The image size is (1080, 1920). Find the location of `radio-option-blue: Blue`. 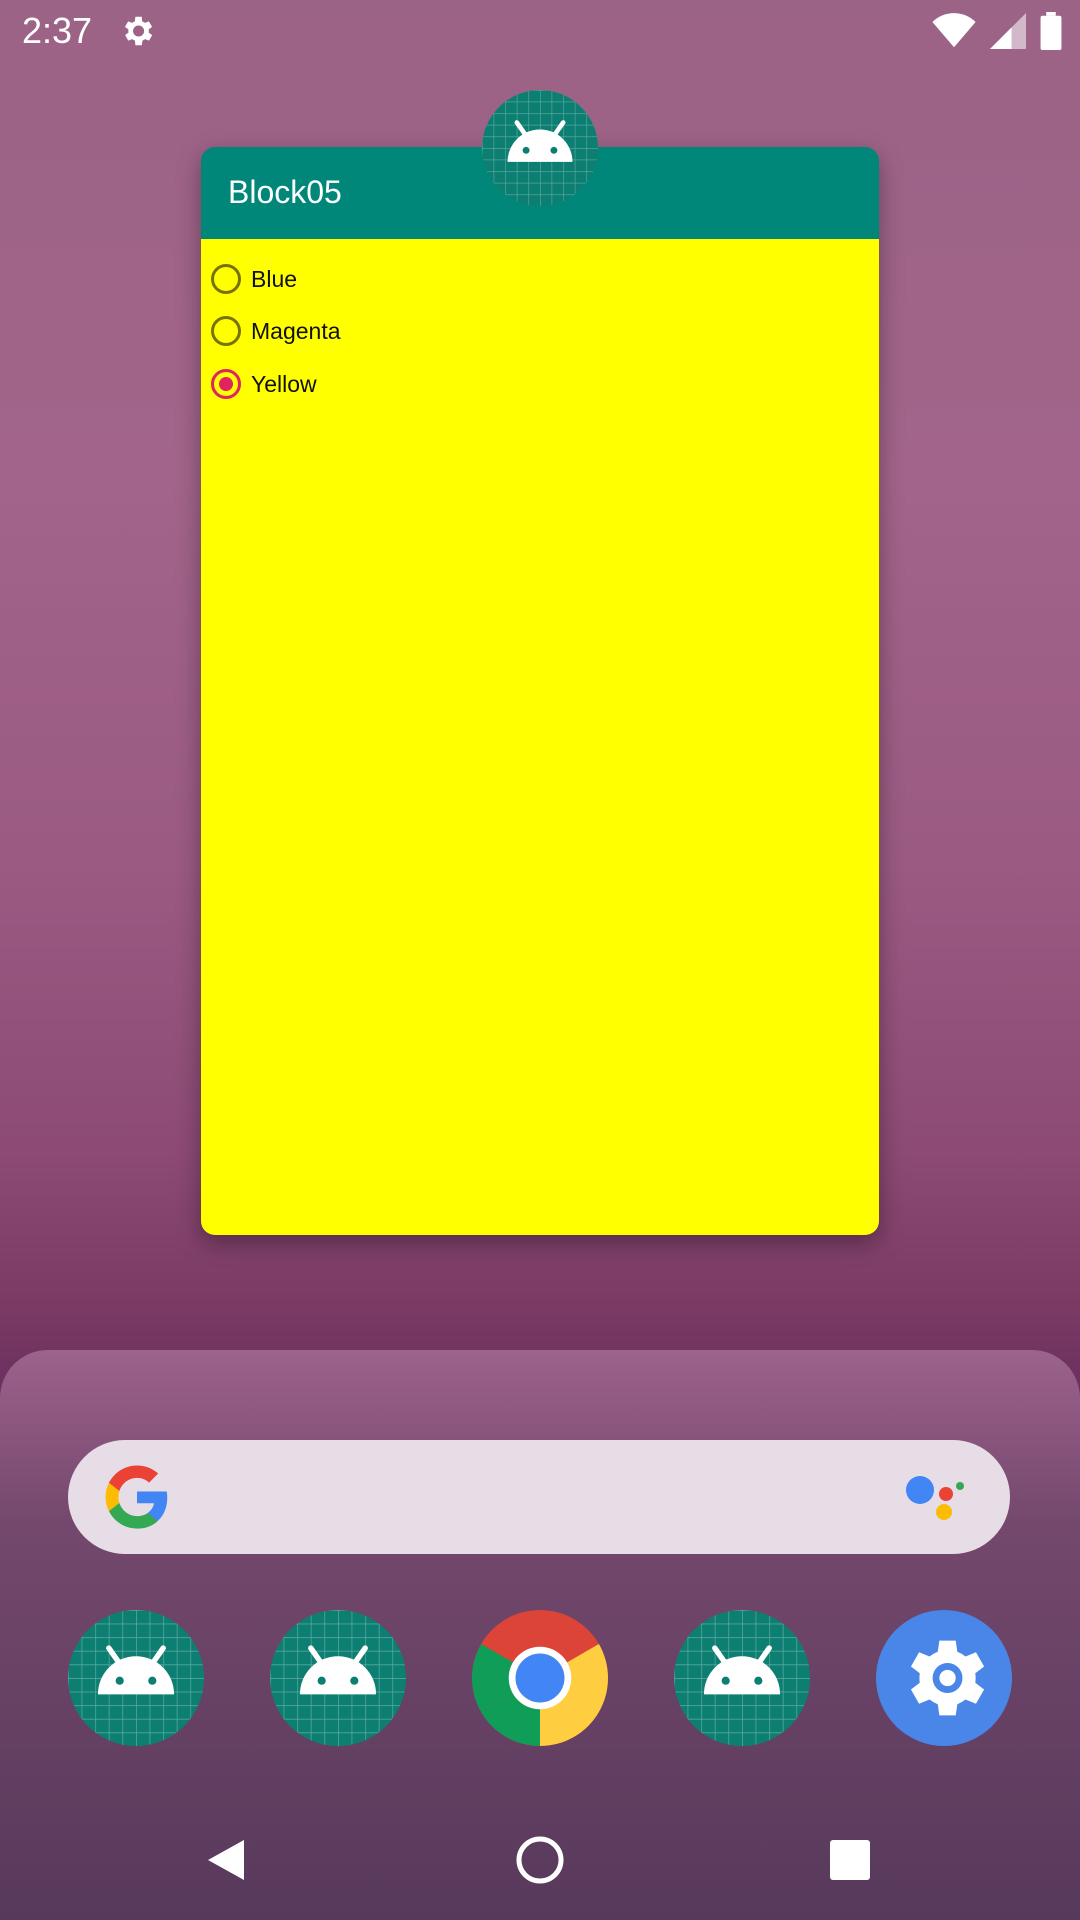

radio-option-blue: Blue is located at coordinates (254, 279).